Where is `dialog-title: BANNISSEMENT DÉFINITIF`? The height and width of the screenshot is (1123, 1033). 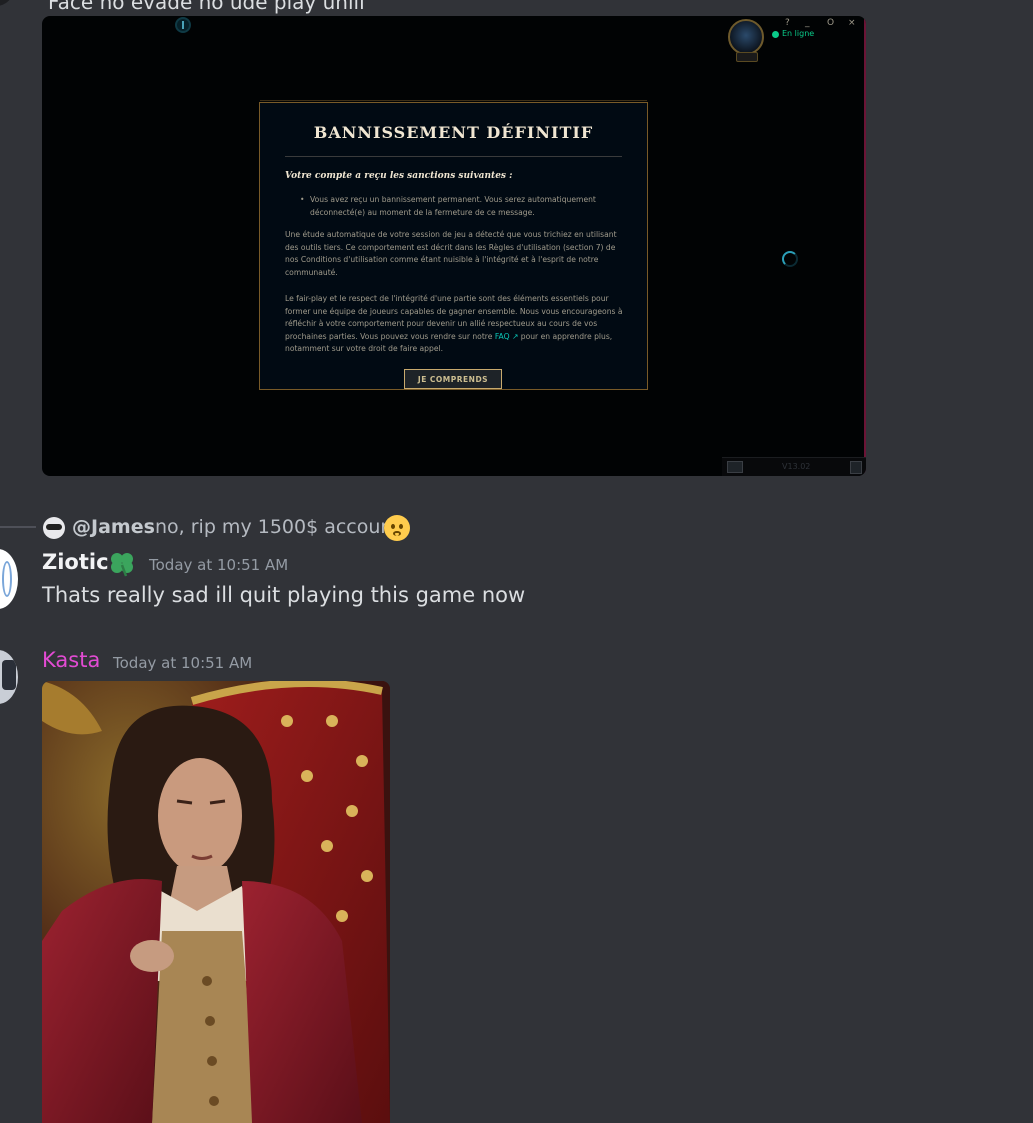 dialog-title: BANNISSEMENT DÉFINITIF is located at coordinates (453, 132).